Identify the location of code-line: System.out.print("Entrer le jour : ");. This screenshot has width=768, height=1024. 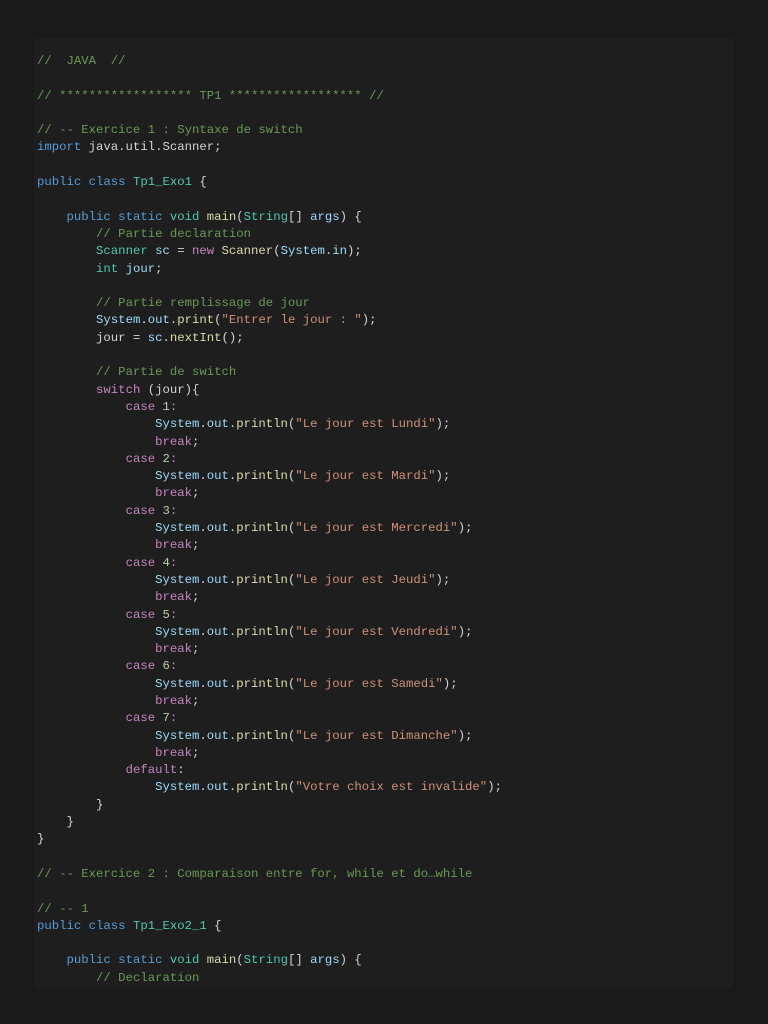
(385, 320).